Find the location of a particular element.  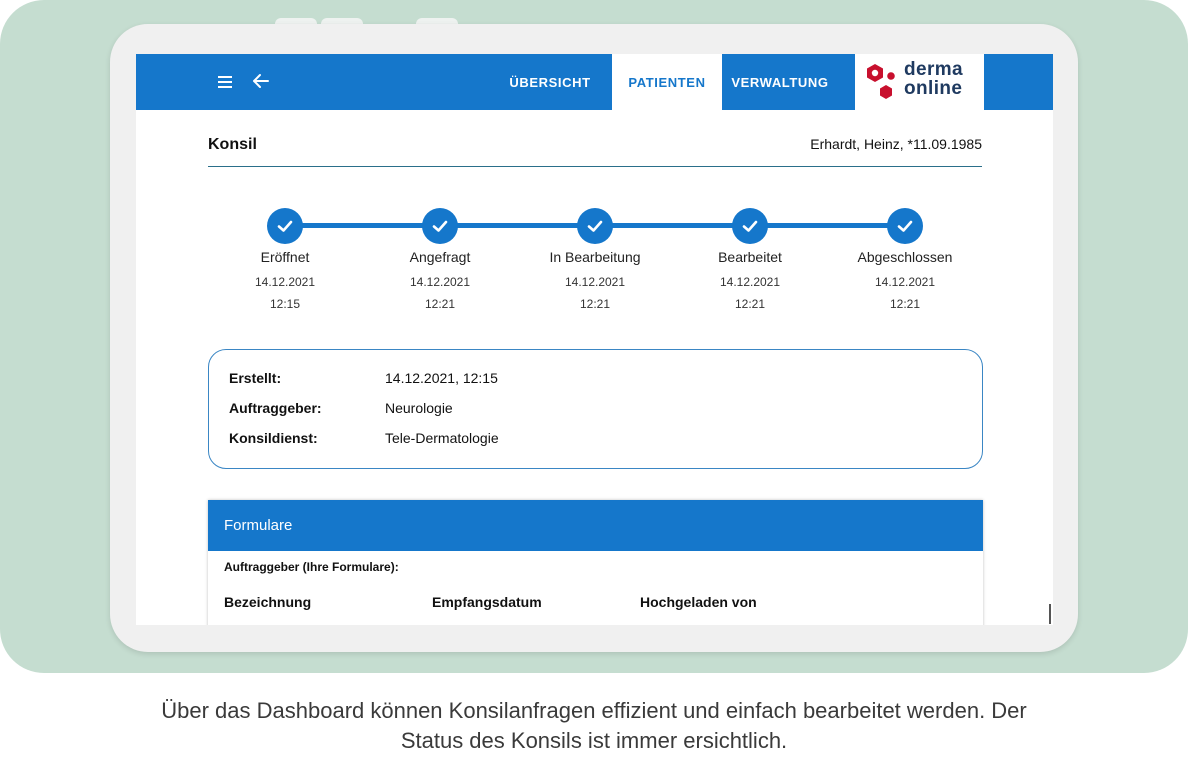

info-value-konsildienst: Tele-Dermatologie is located at coordinates (442, 438).